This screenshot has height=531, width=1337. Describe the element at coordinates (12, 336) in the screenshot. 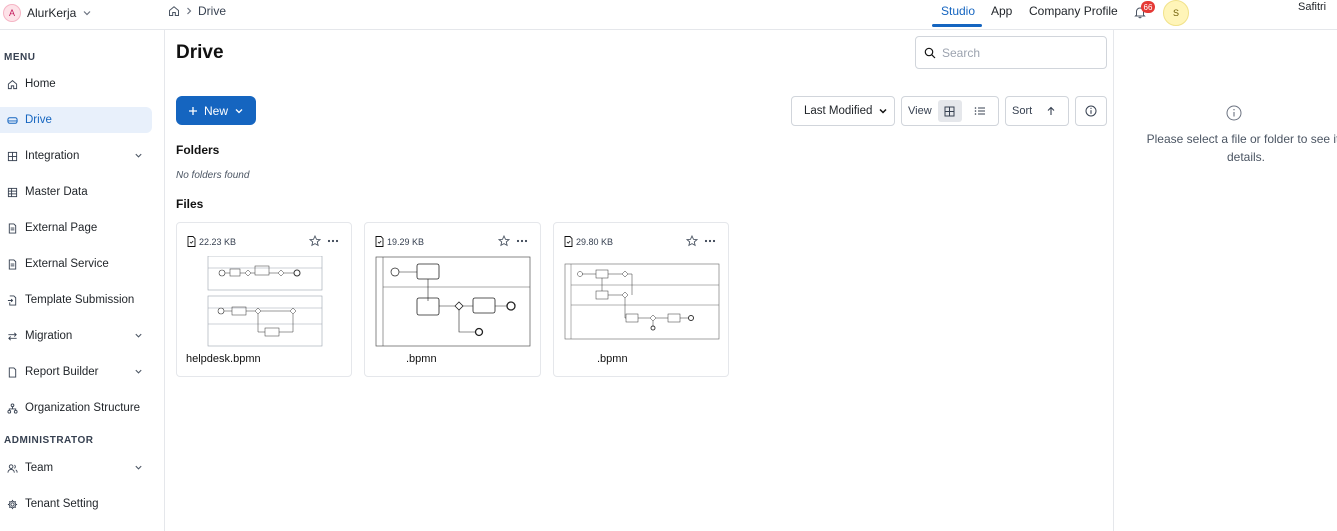

I see `swap-icon` at that location.